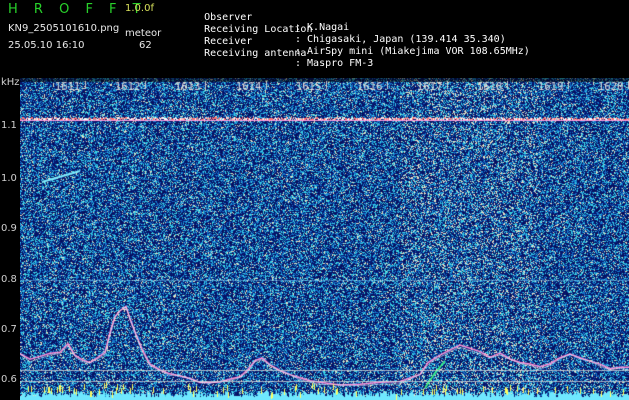  What do you see at coordinates (64, 28) in the screenshot?
I see `file-name: KN9_2505101610.png` at bounding box center [64, 28].